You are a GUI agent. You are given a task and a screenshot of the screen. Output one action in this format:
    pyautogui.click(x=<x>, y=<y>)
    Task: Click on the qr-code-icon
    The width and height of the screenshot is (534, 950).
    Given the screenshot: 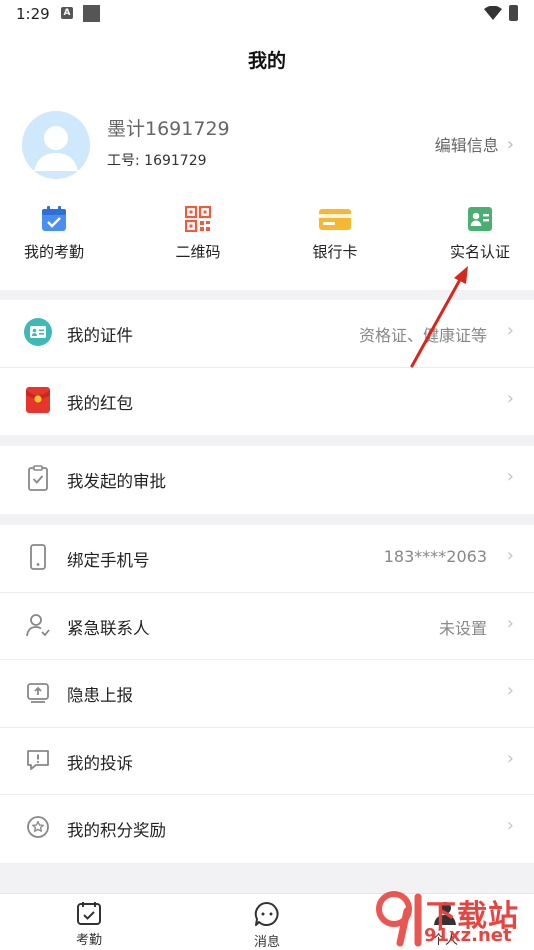 What is the action you would take?
    pyautogui.click(x=198, y=219)
    